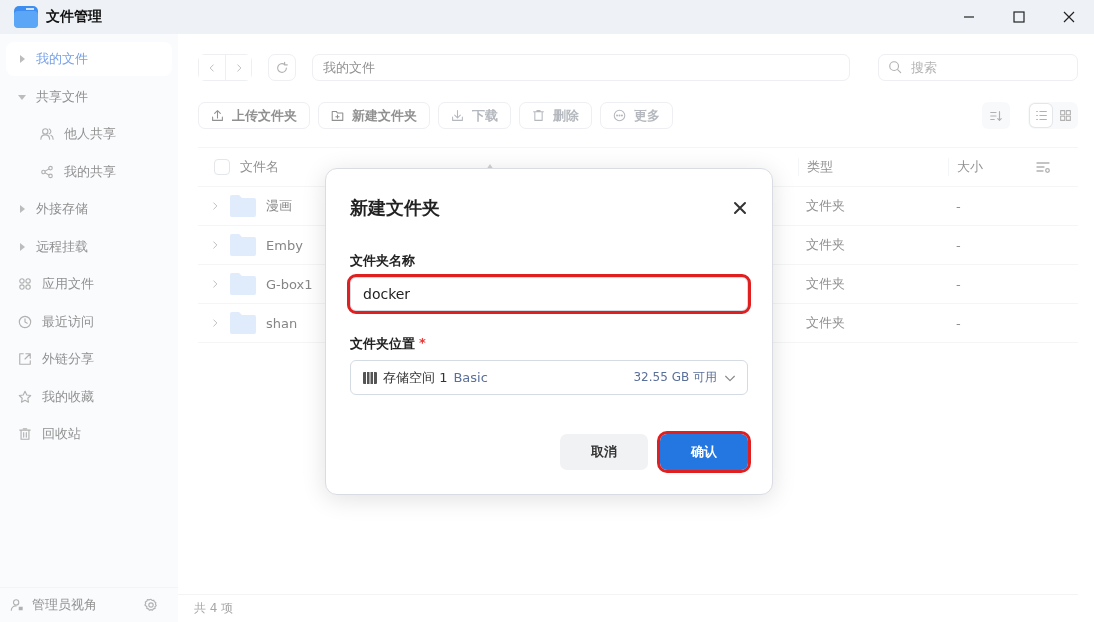 This screenshot has height=622, width=1094. What do you see at coordinates (151, 605) in the screenshot?
I see `settings-icon` at bounding box center [151, 605].